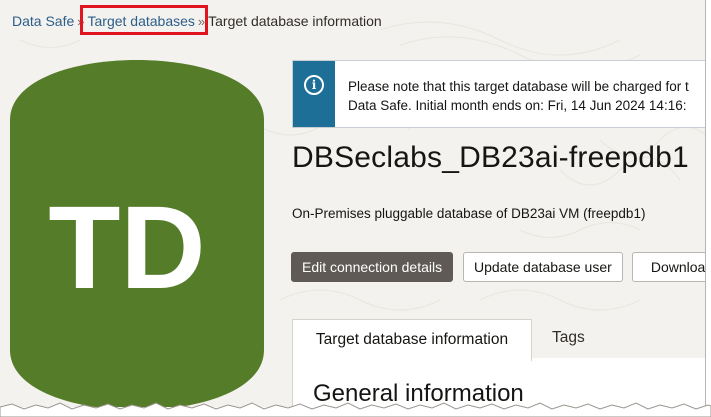 The width and height of the screenshot is (711, 417). I want to click on target-icon-initials: TD, so click(126, 248).